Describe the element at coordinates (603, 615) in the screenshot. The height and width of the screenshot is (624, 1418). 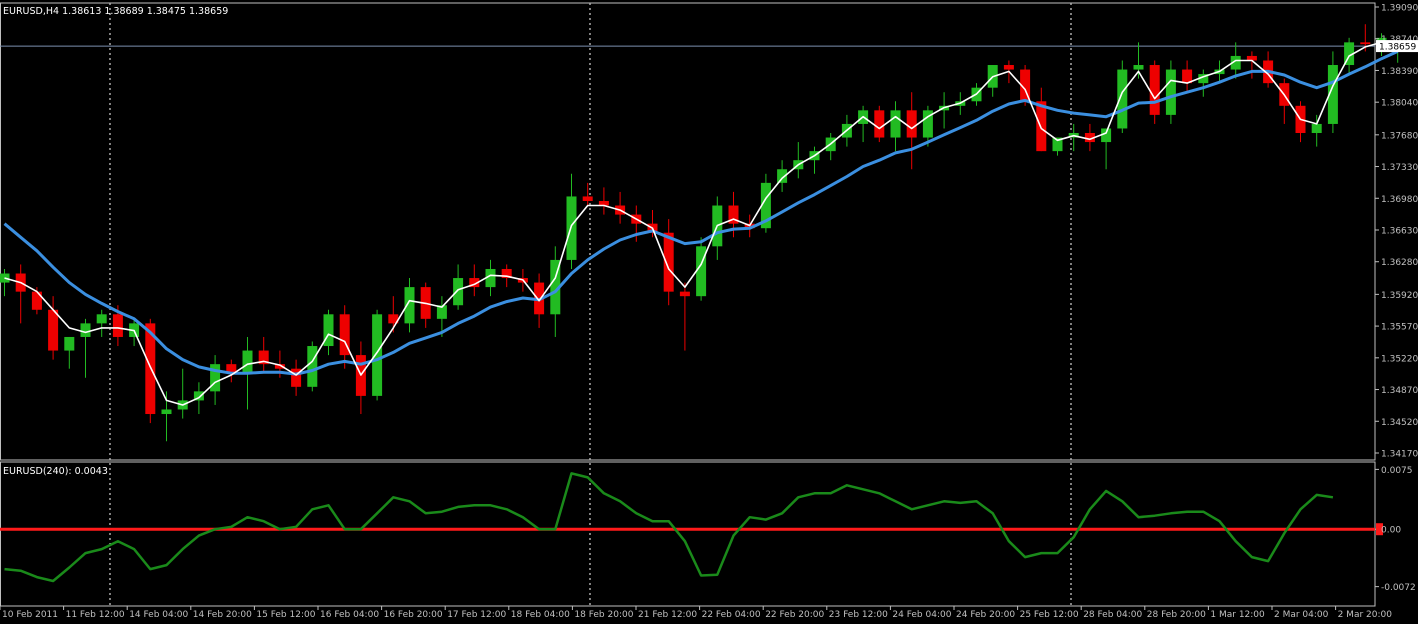
I see `time-axis-label: 18 Feb 20:00` at that location.